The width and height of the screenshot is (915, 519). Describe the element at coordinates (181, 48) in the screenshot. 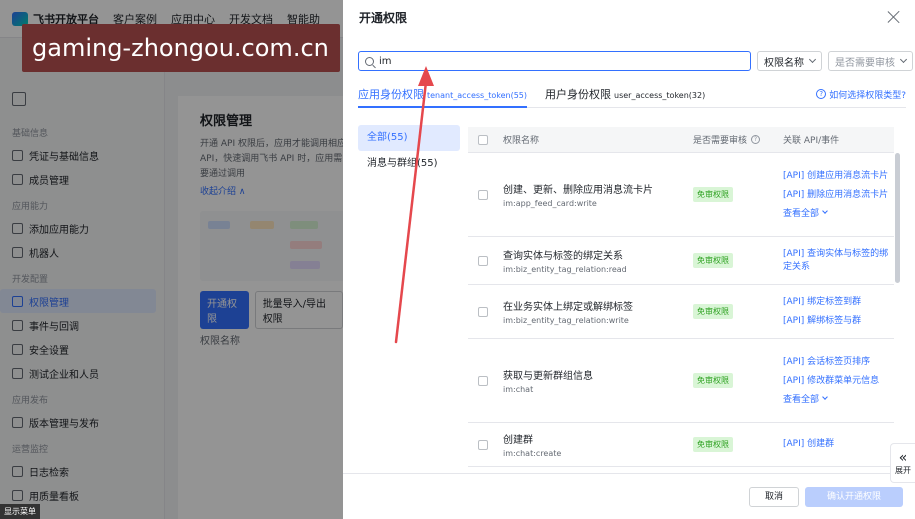

I see `watermark-banner: gaming-zhongou.com.cn` at that location.